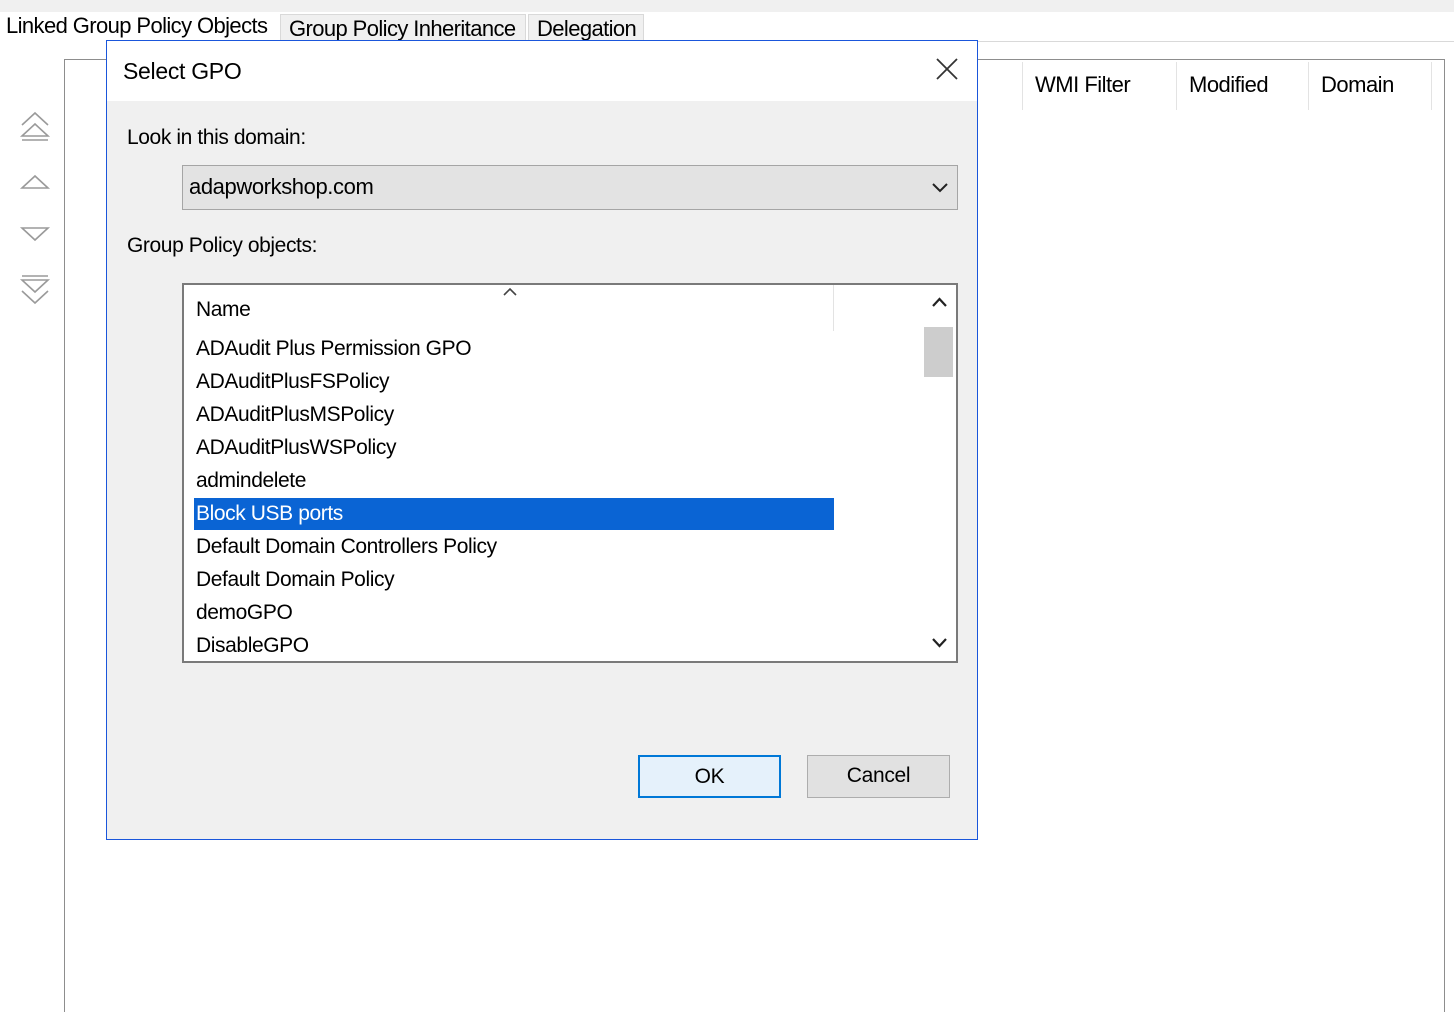  I want to click on scrollbar-thumb, so click(938, 352).